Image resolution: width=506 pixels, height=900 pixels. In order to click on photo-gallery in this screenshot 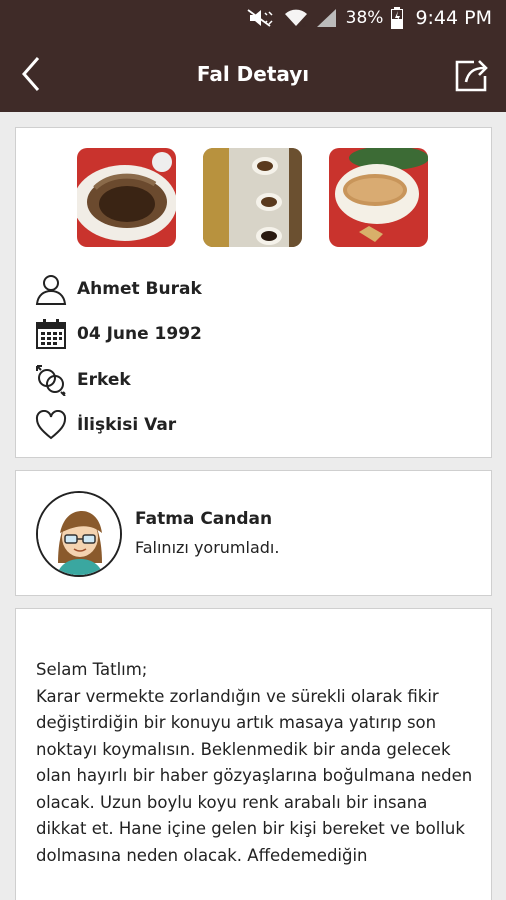, I will do `click(252, 197)`.